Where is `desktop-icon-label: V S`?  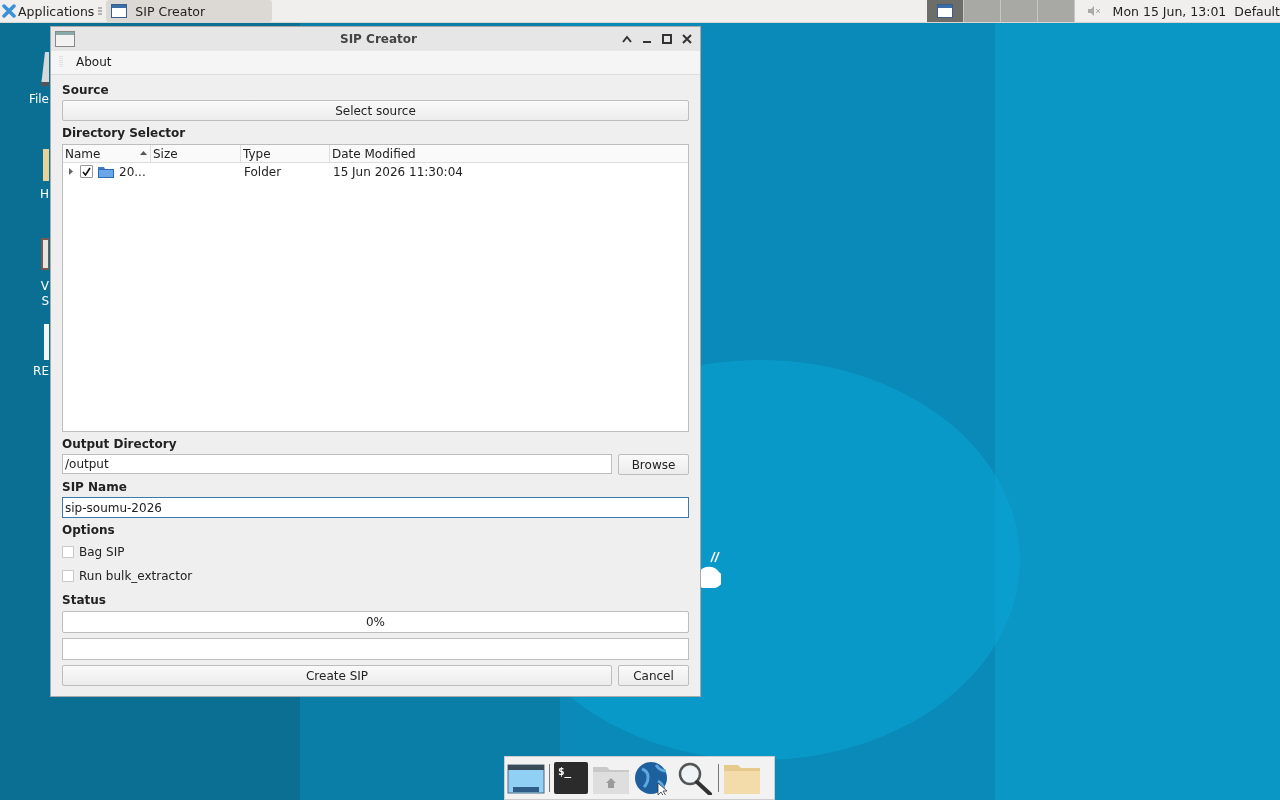 desktop-icon-label: V S is located at coordinates (44, 294).